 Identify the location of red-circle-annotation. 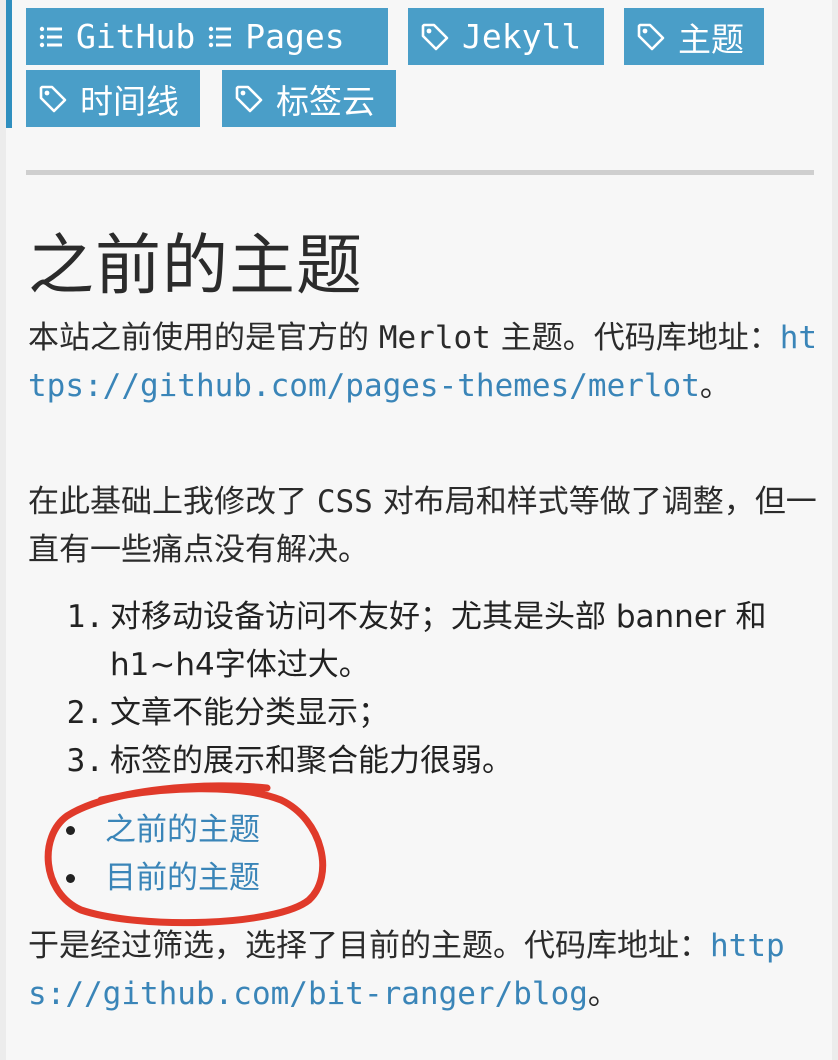
(185, 854).